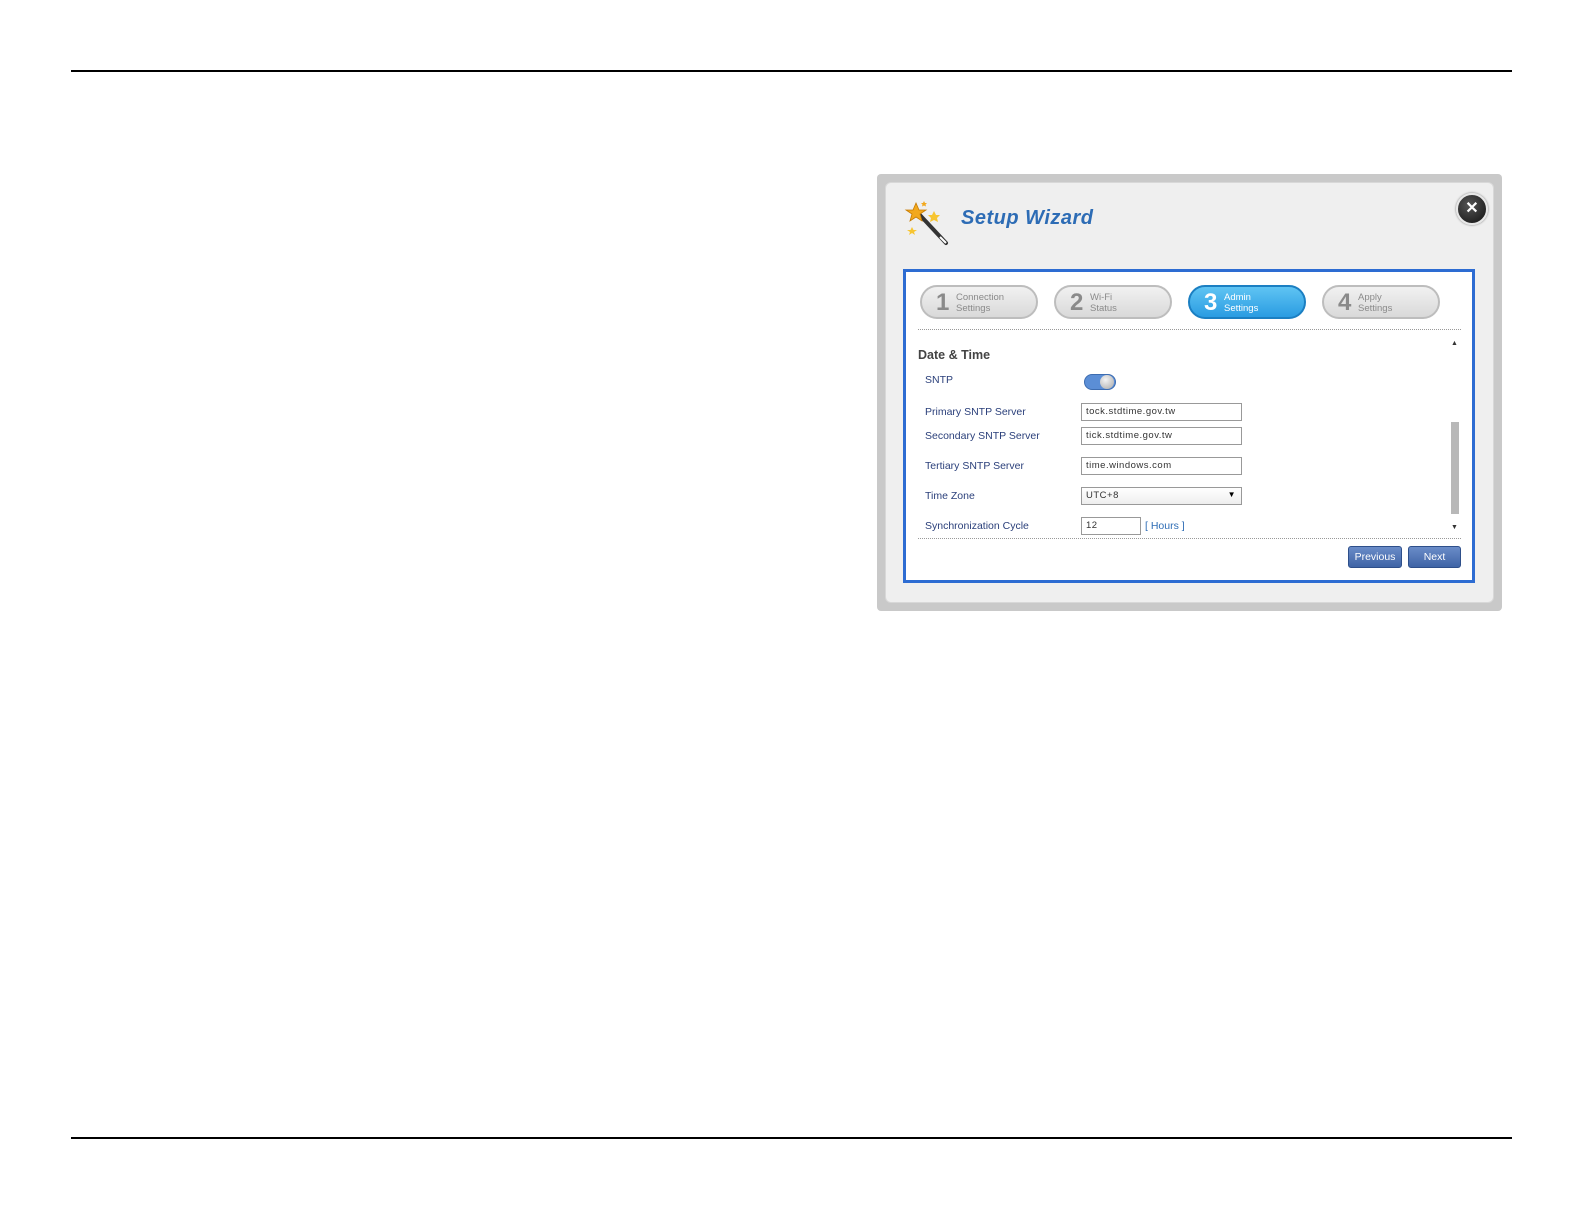 This screenshot has width=1585, height=1225. I want to click on secondary-sntp-input: tick.stdtime.gov.tw, so click(1161, 436).